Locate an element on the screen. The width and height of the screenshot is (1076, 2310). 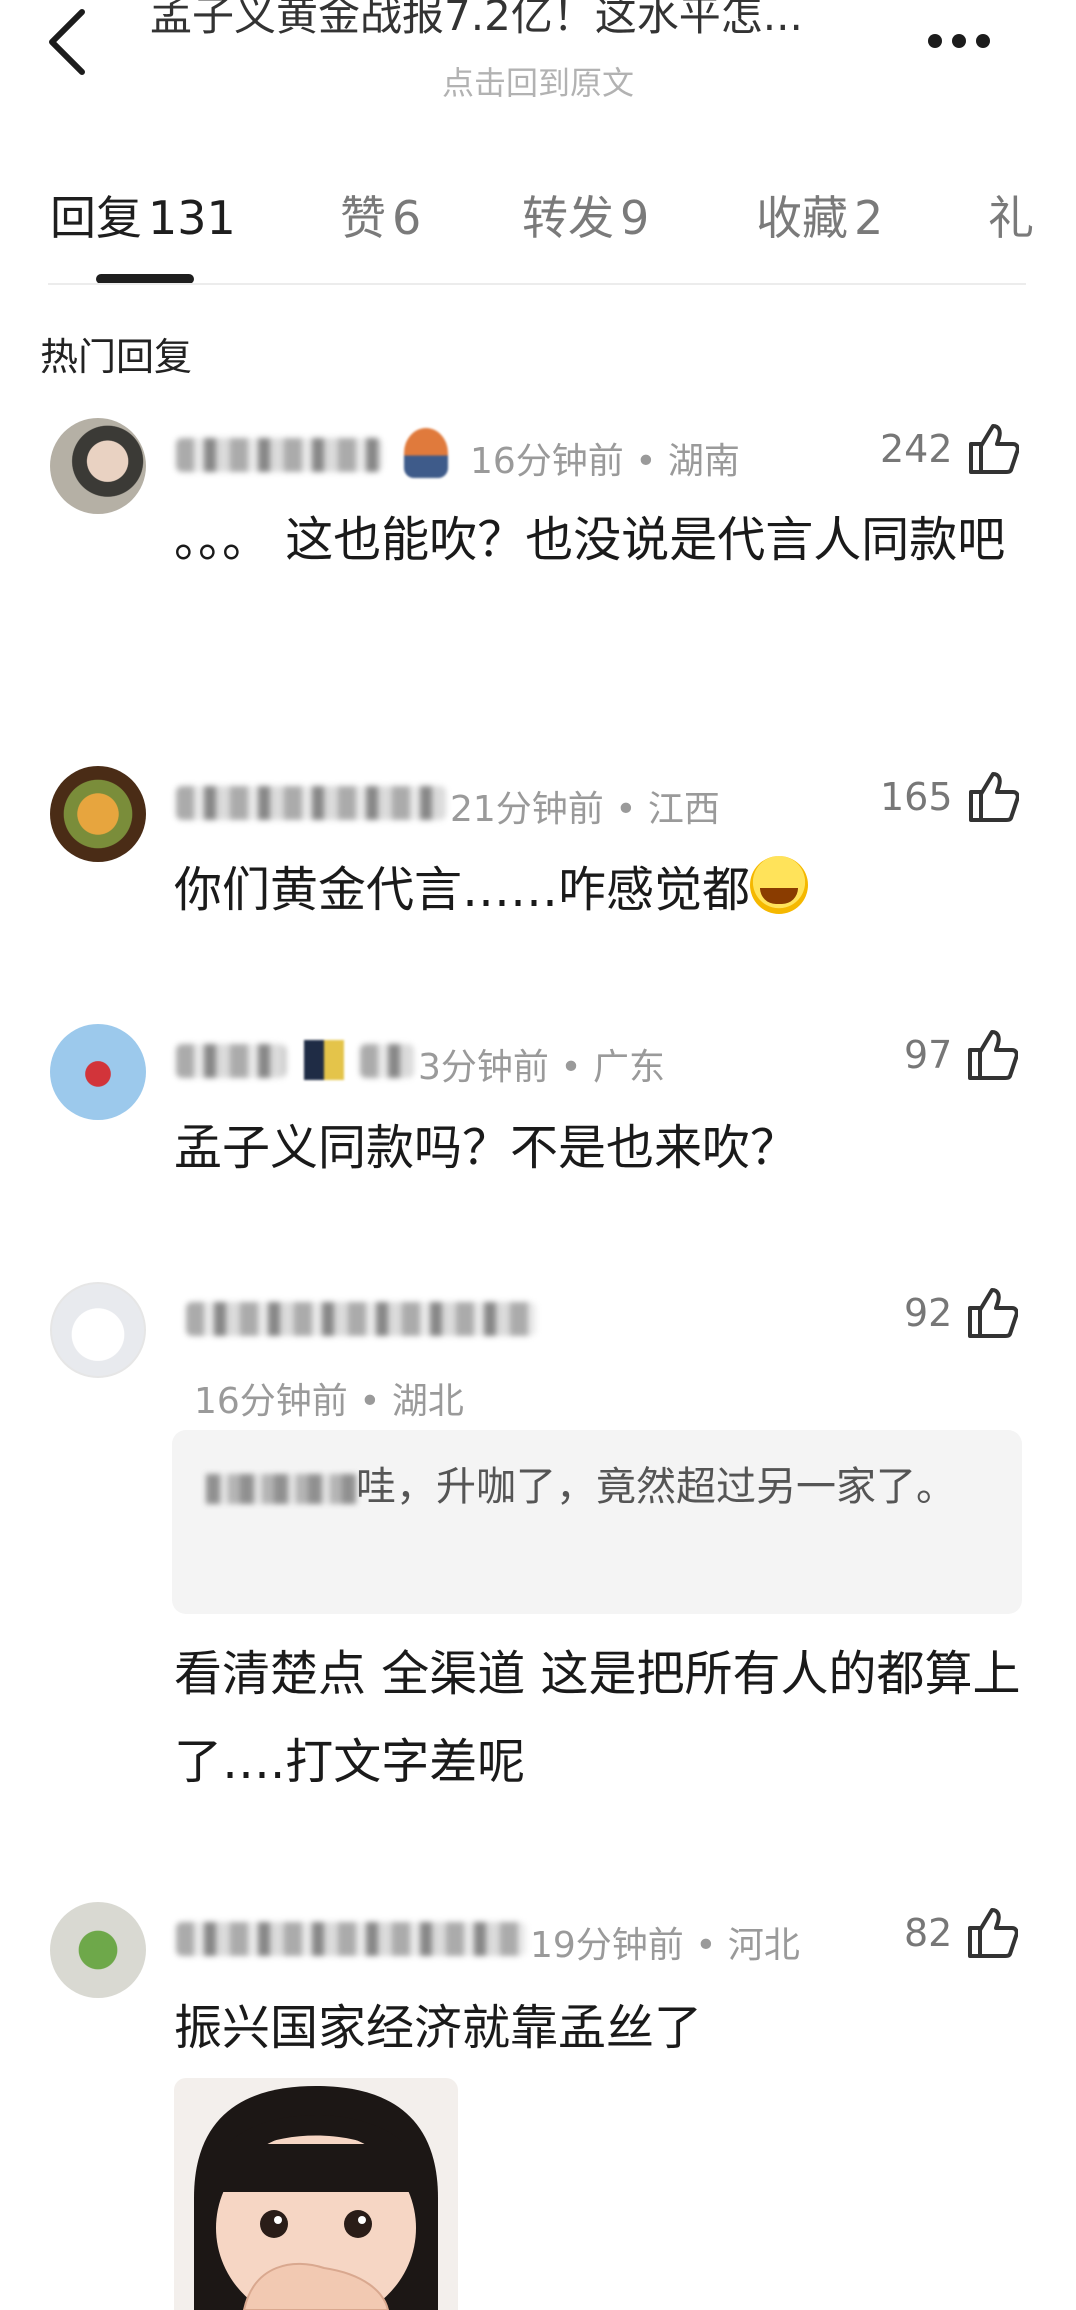
like-button: 242 is located at coordinates (949, 449).